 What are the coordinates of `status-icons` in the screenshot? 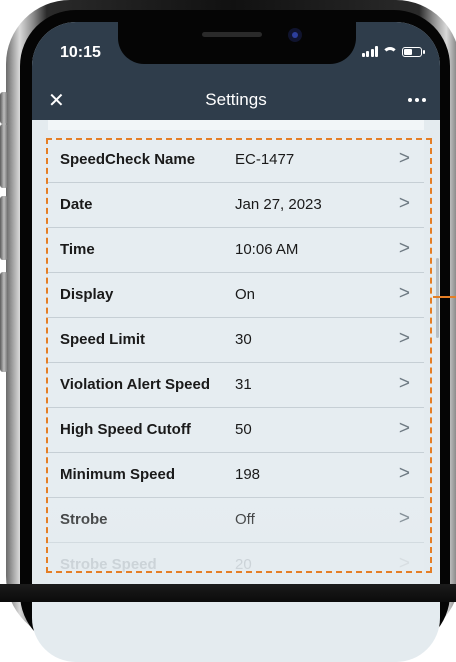 It's located at (393, 51).